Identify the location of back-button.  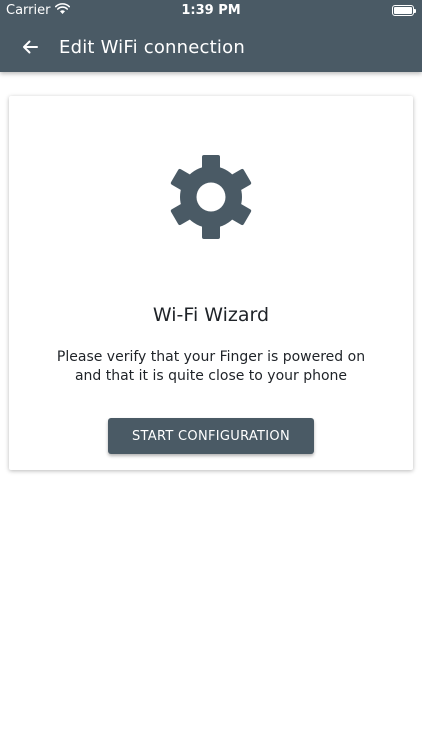
(30, 47).